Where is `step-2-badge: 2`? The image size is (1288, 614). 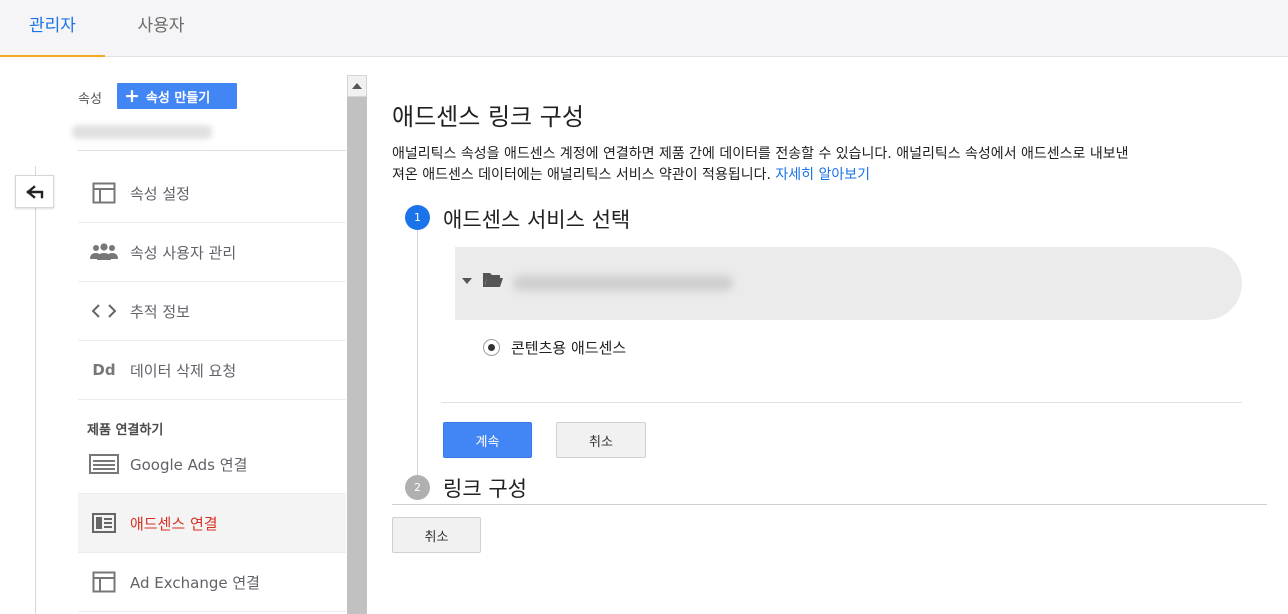 step-2-badge: 2 is located at coordinates (417, 487).